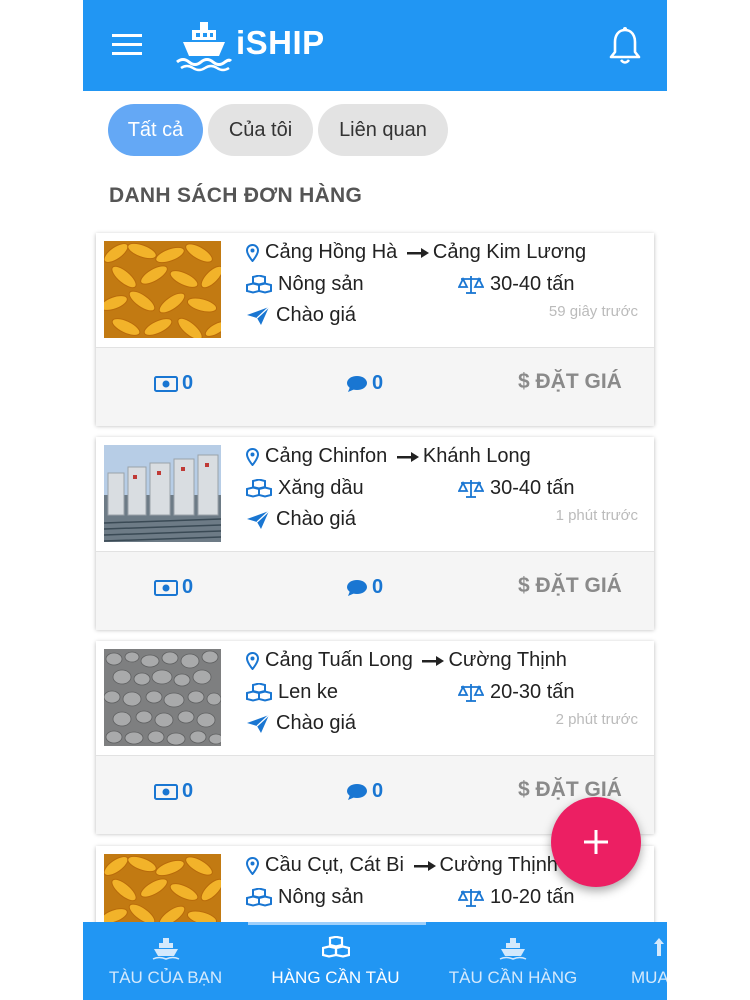  Describe the element at coordinates (334, 865) in the screenshot. I see `route-from: Cầu Cụt, Cát Bi` at that location.